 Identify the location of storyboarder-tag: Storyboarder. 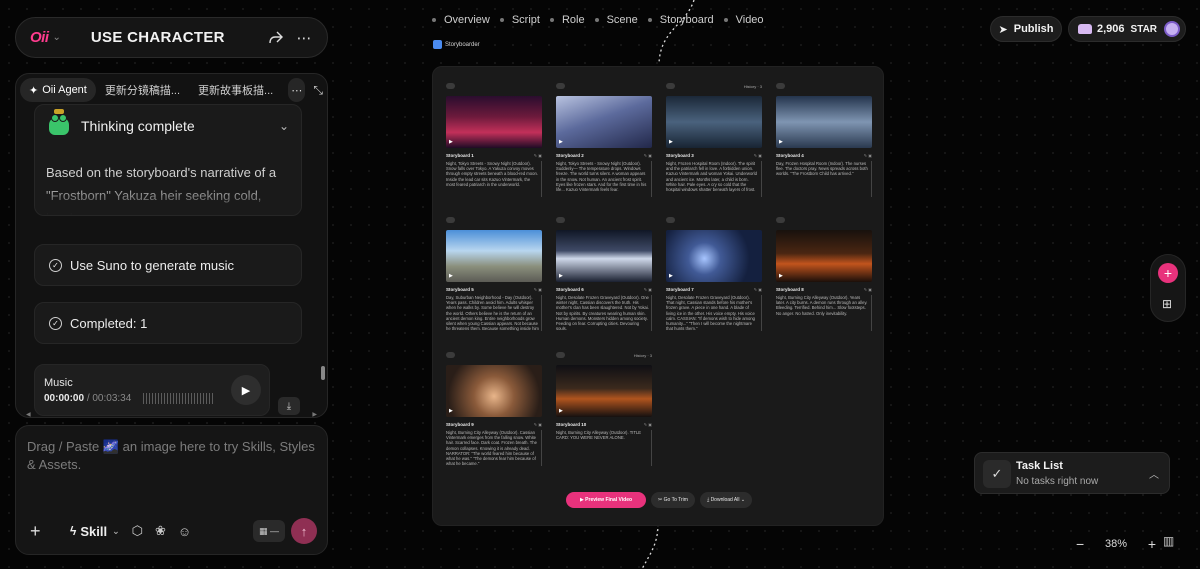
(456, 44).